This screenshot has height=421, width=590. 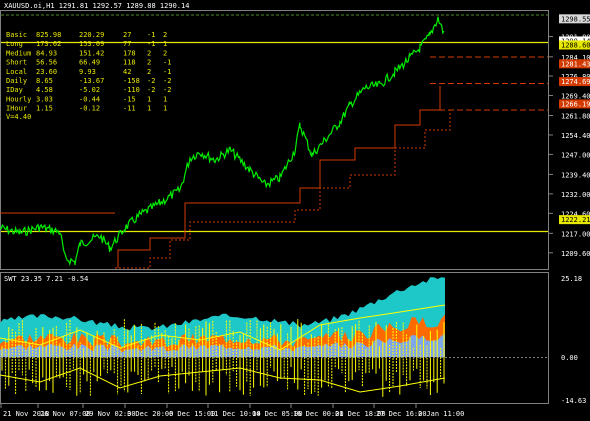 I want to click on stats-cell-label: Short, so click(x=16, y=63).